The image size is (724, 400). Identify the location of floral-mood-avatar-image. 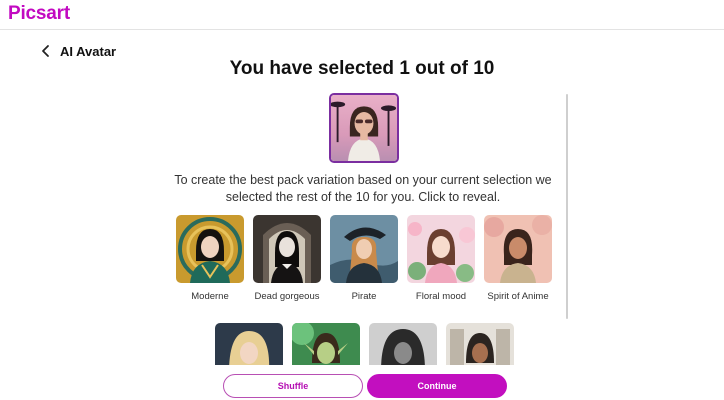
(441, 249).